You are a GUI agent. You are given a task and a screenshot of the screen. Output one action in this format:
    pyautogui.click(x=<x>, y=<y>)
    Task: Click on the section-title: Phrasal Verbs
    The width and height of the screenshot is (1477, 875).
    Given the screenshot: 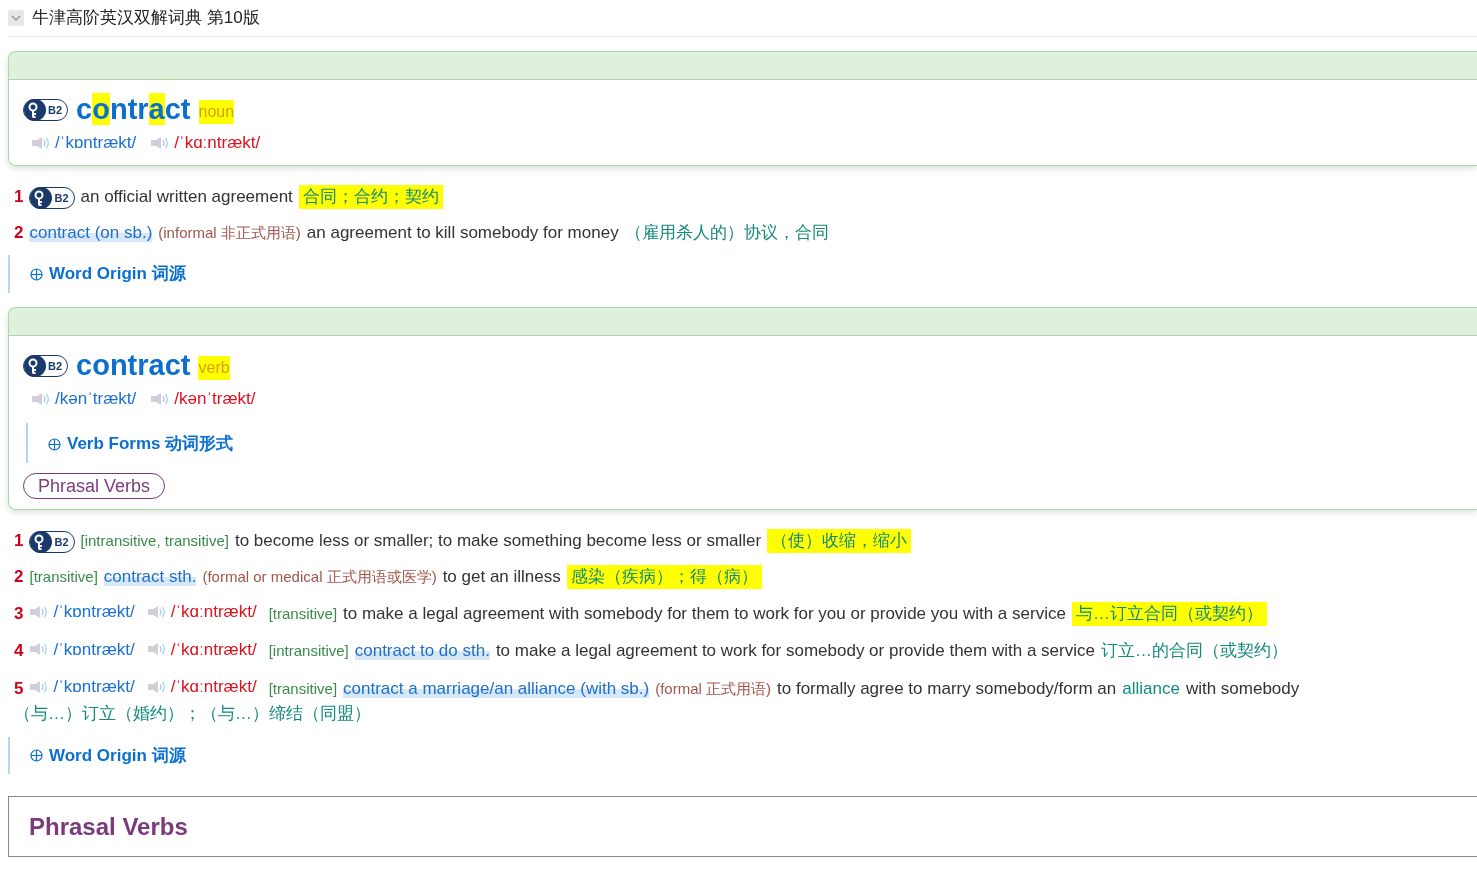 What is the action you would take?
    pyautogui.click(x=108, y=827)
    